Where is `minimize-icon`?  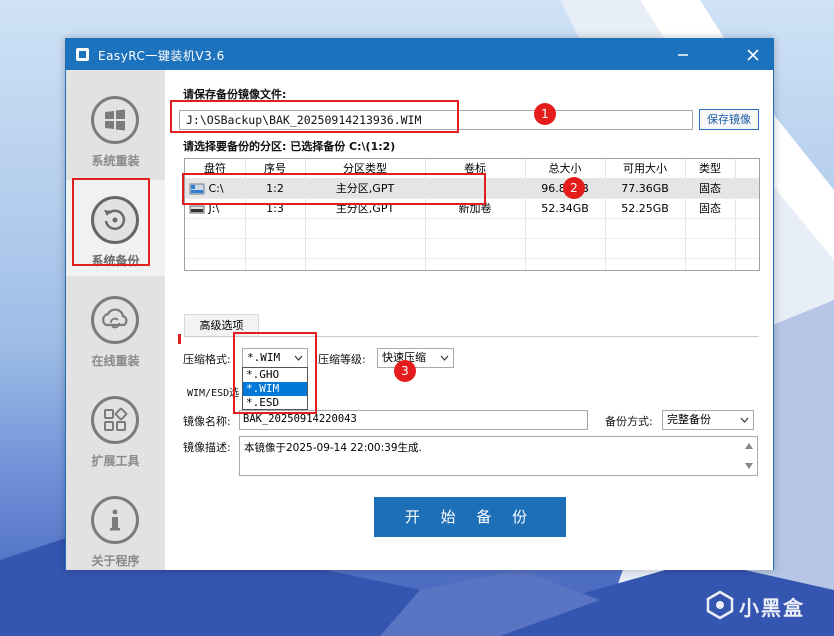
minimize-icon is located at coordinates (683, 55).